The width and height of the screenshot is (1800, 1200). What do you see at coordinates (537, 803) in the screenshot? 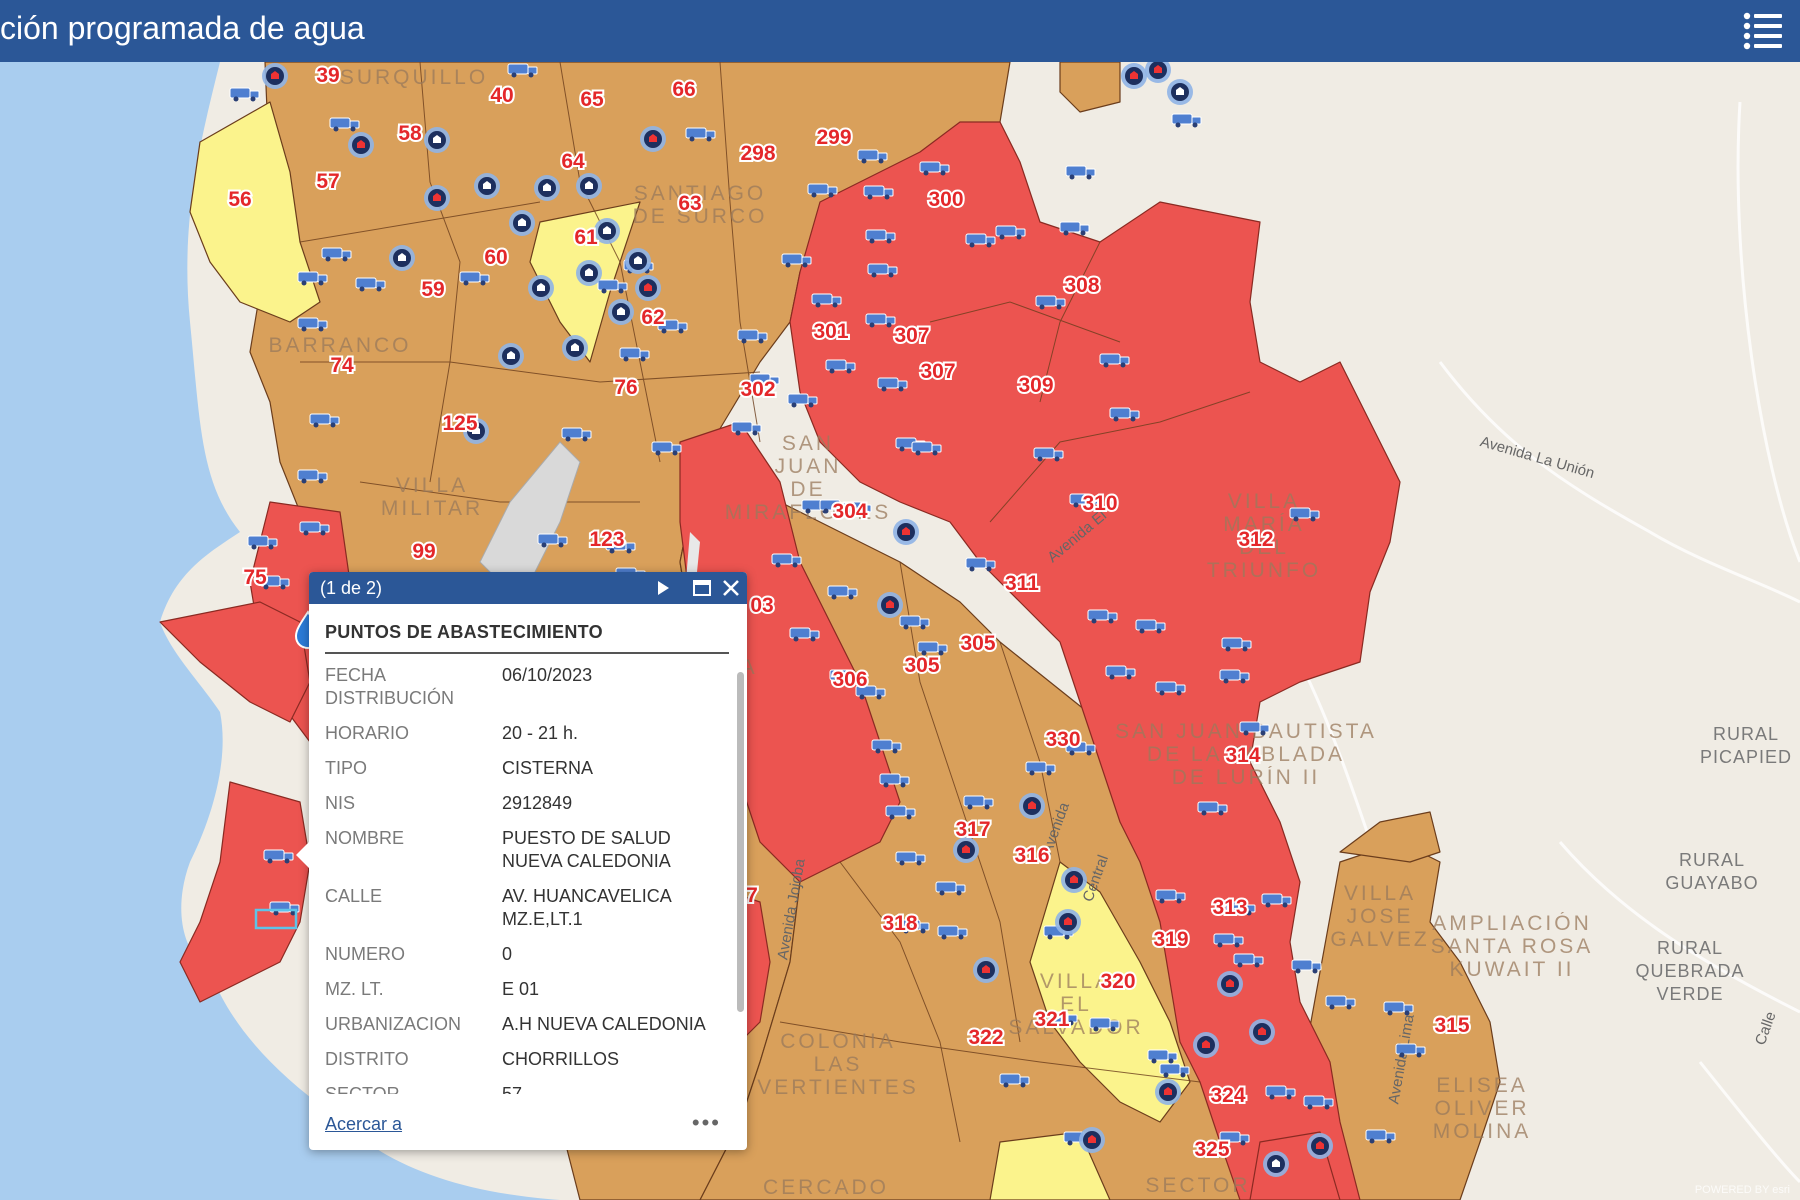
I see `field-value: 2912849` at bounding box center [537, 803].